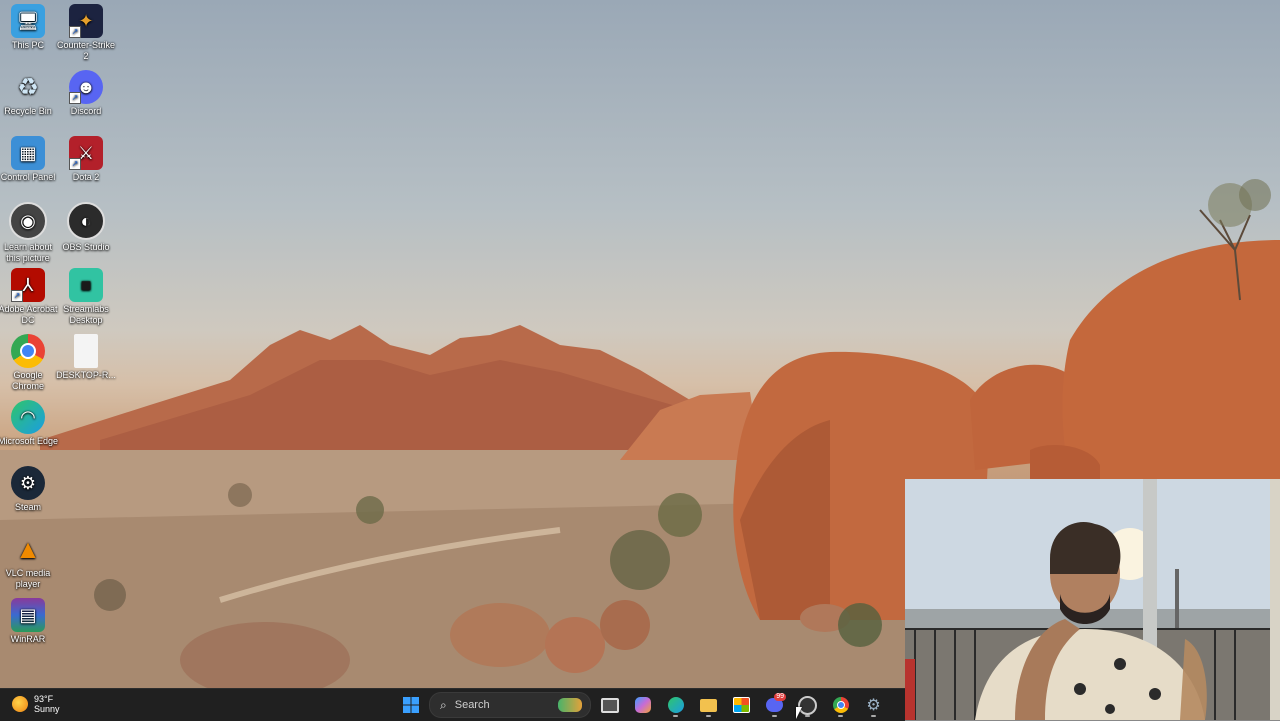 The image size is (1280, 721). I want to click on desktop-icon-streamlabs: ■ Streamlabs Desktop, so click(86, 297).